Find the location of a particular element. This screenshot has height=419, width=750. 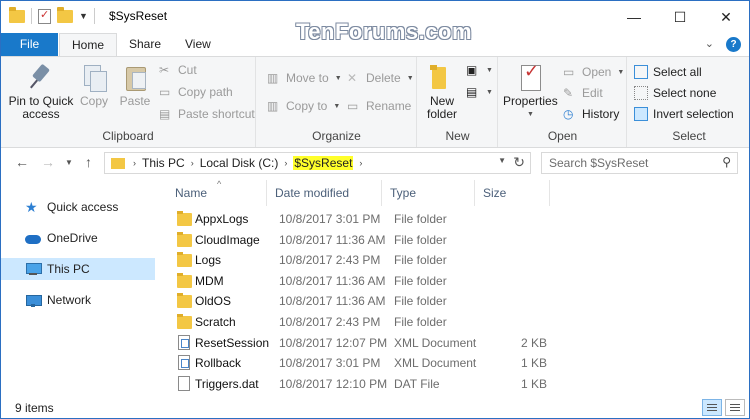

copy-path-label: Copy path is located at coordinates (205, 92).